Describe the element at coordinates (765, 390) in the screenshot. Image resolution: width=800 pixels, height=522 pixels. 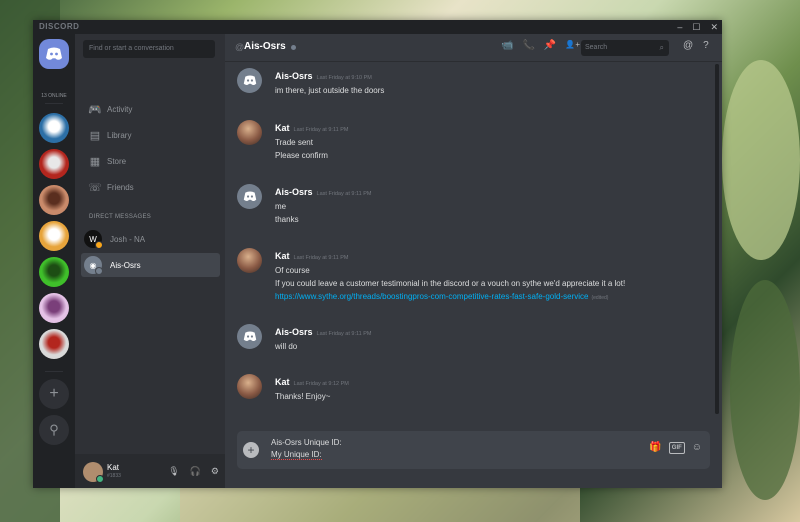
I see `wallpaper-leaf` at that location.